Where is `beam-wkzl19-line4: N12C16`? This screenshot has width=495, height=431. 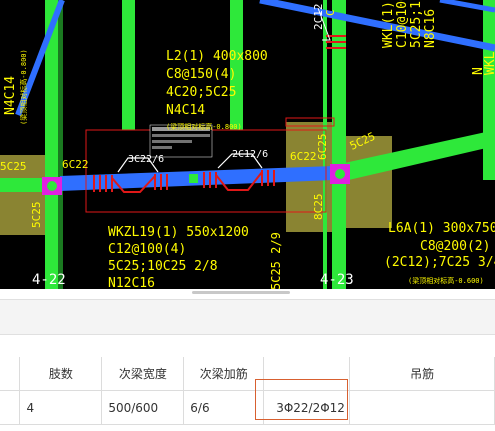
beam-wkzl19-line4: N12C16 is located at coordinates (131, 282).